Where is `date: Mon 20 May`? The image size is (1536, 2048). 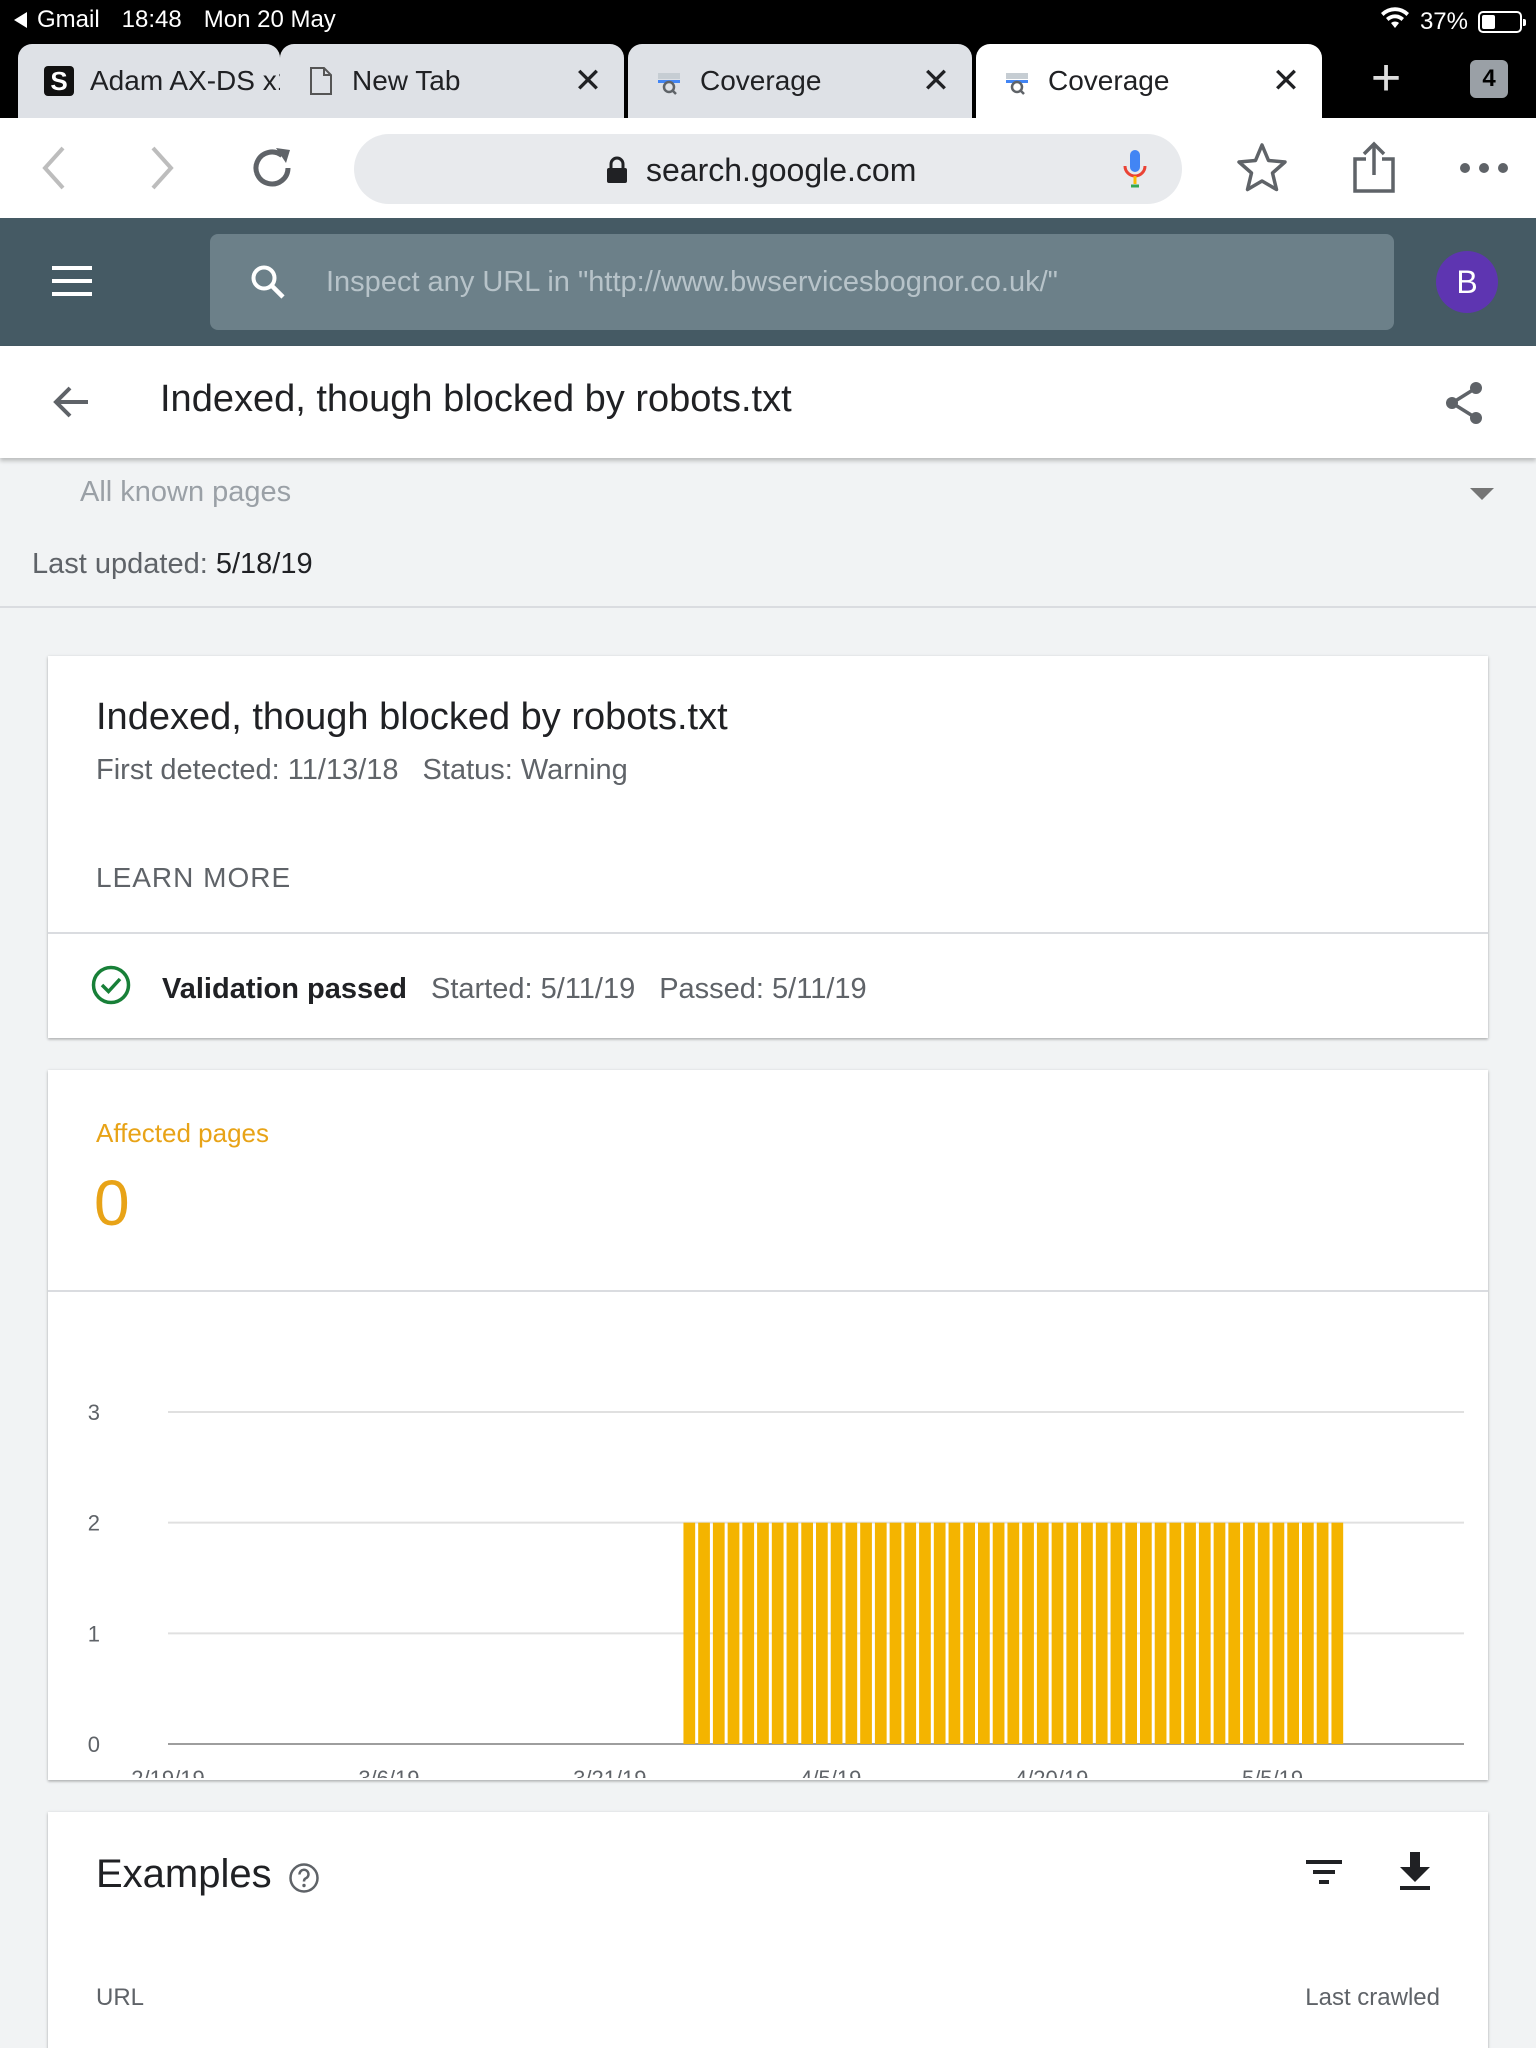
date: Mon 20 May is located at coordinates (269, 19).